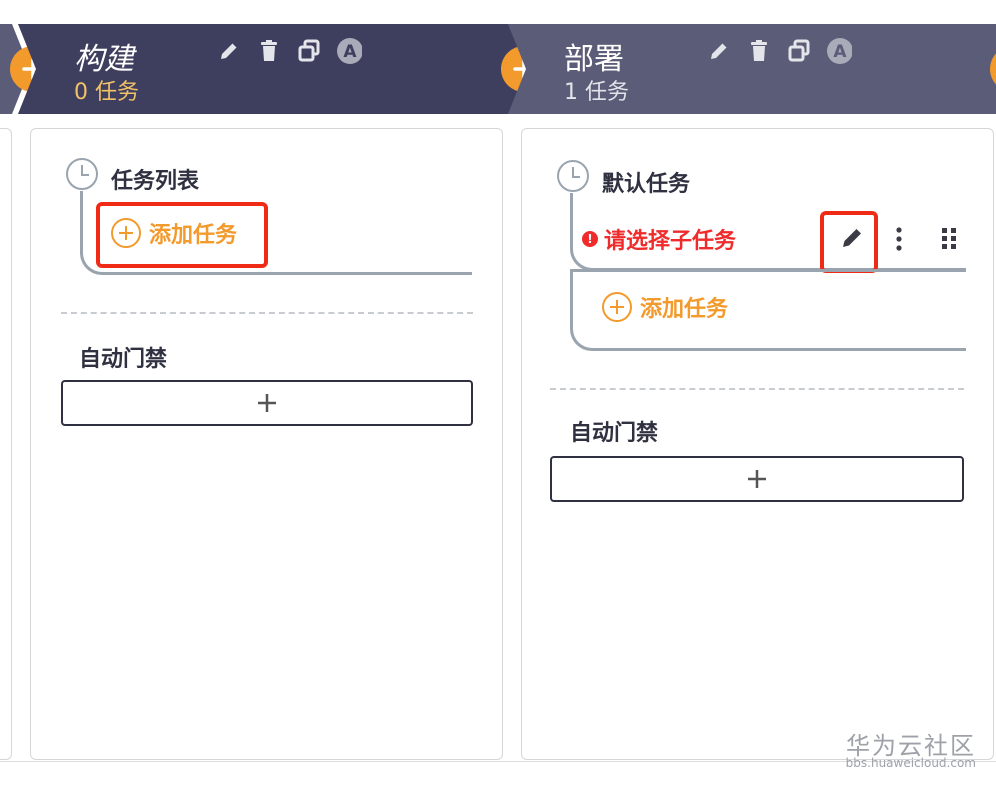  What do you see at coordinates (899, 241) in the screenshot?
I see `more-vertical-icon` at bounding box center [899, 241].